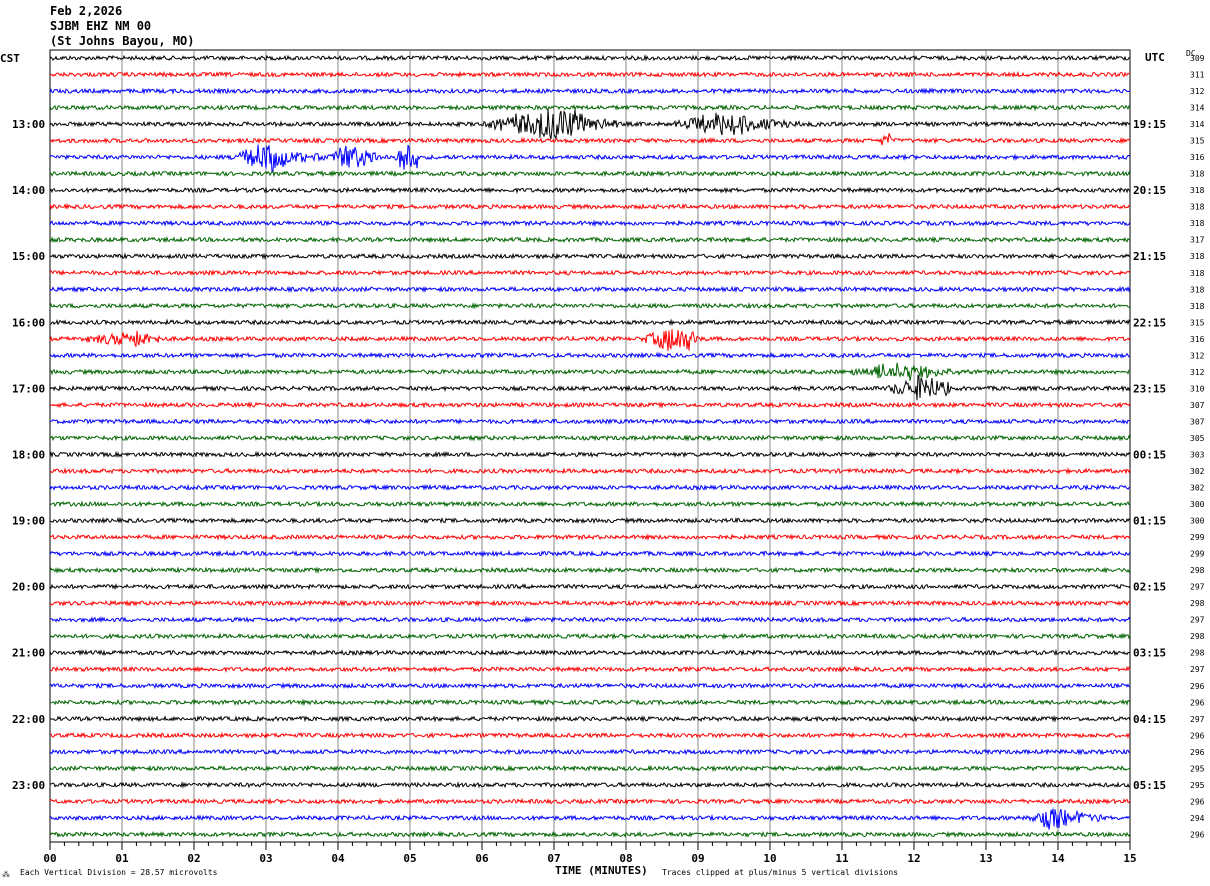  I want to click on x-tick-label: 11, so click(842, 858).